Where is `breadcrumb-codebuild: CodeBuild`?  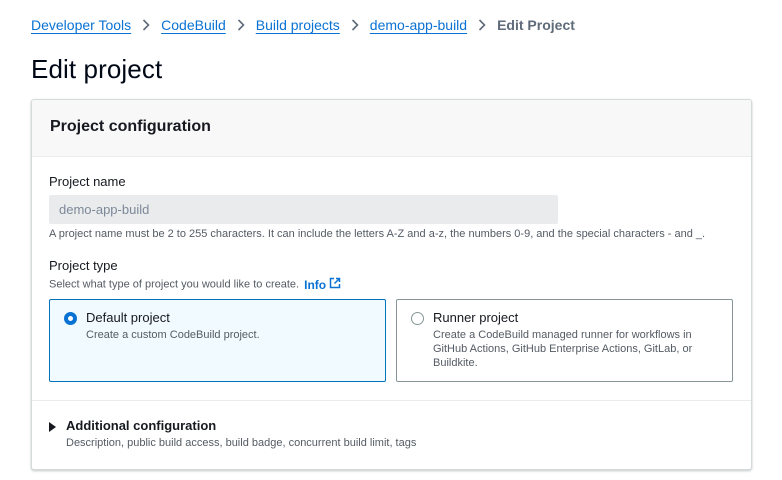 breadcrumb-codebuild: CodeBuild is located at coordinates (193, 25).